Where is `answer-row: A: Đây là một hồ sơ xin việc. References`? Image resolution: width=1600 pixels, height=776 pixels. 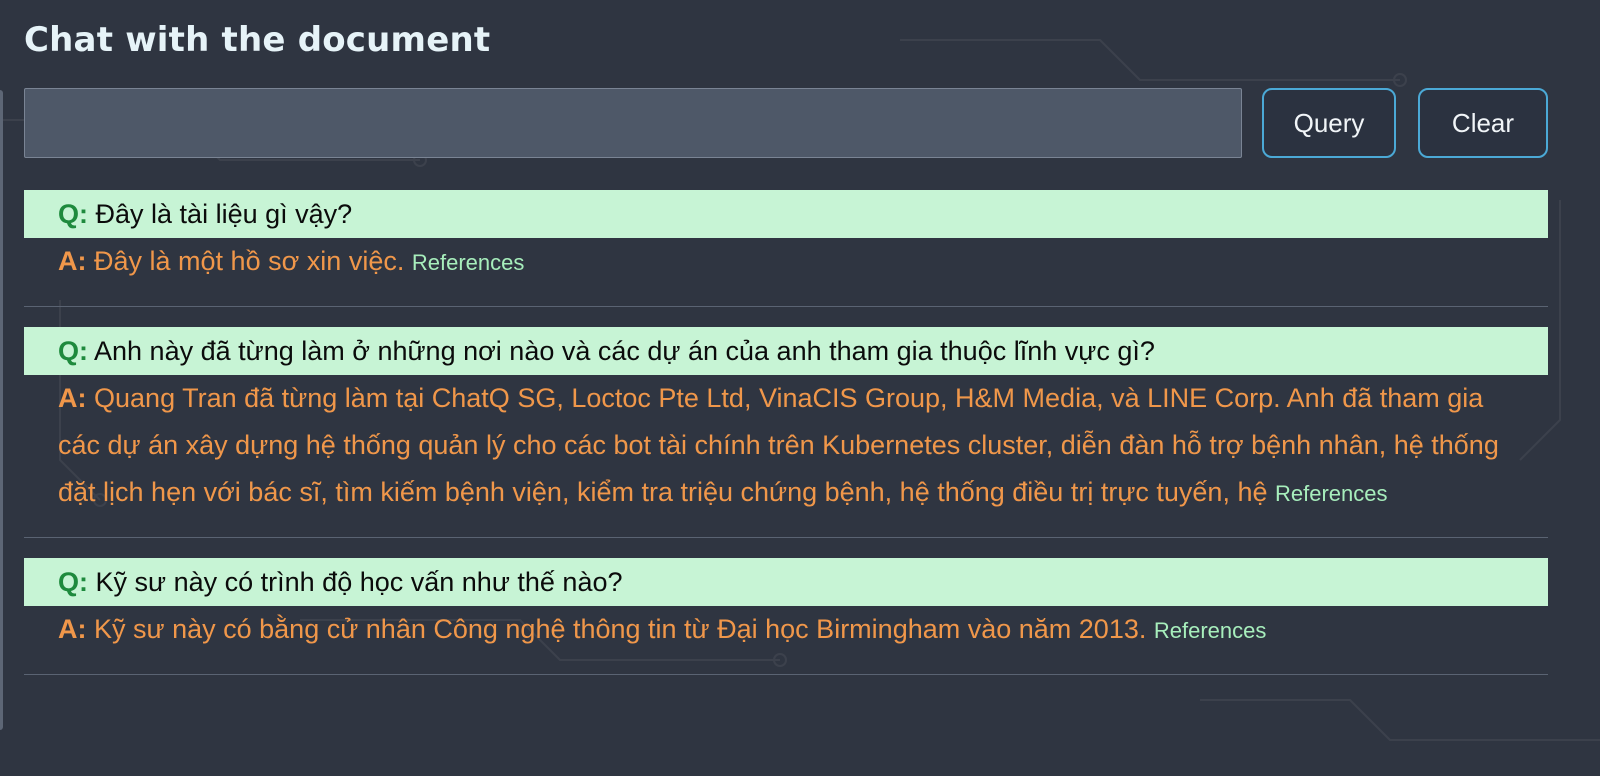
answer-row: A: Đây là một hồ sơ xin việc. References is located at coordinates (786, 262).